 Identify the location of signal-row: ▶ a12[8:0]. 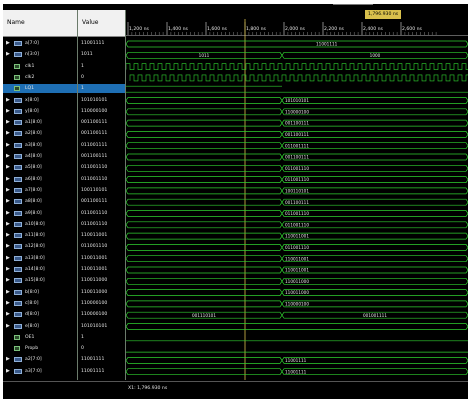
(40, 246).